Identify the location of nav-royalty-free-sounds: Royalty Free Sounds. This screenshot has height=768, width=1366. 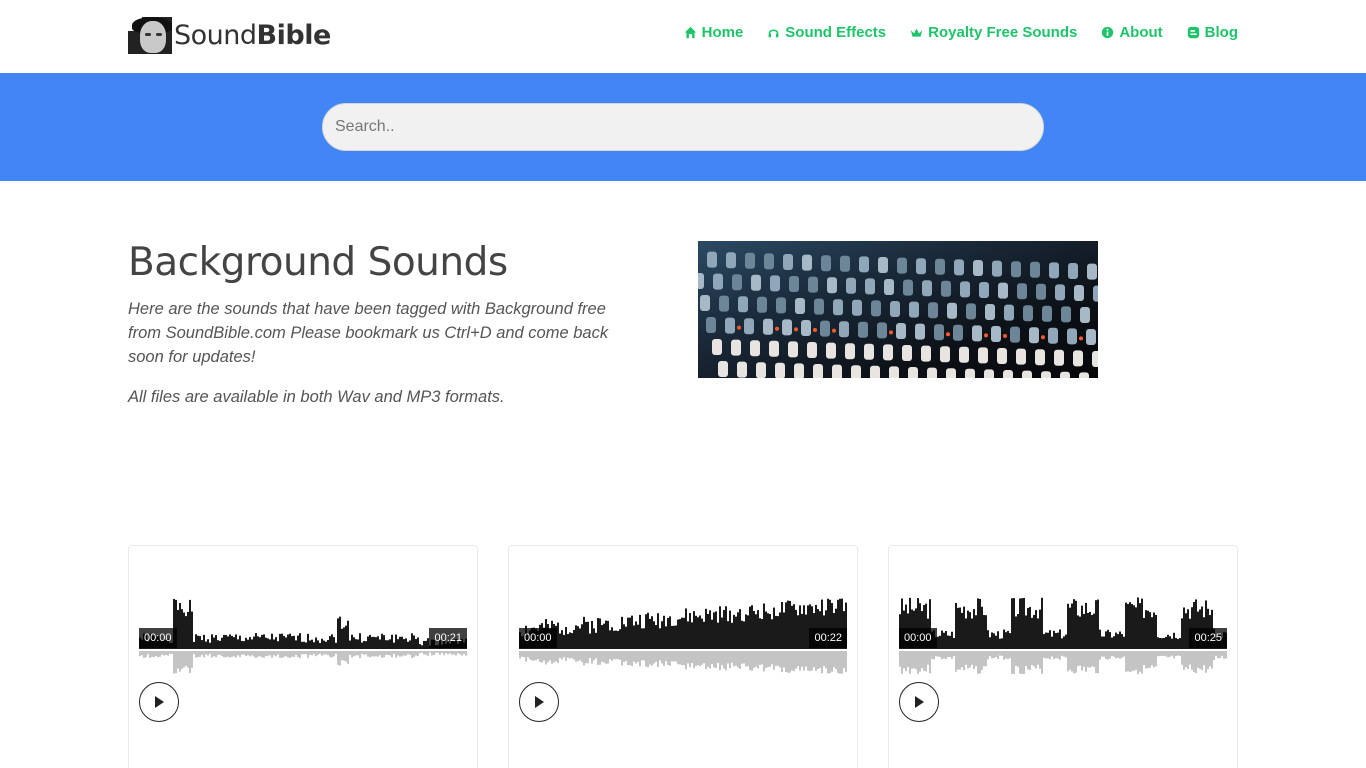
(993, 32).